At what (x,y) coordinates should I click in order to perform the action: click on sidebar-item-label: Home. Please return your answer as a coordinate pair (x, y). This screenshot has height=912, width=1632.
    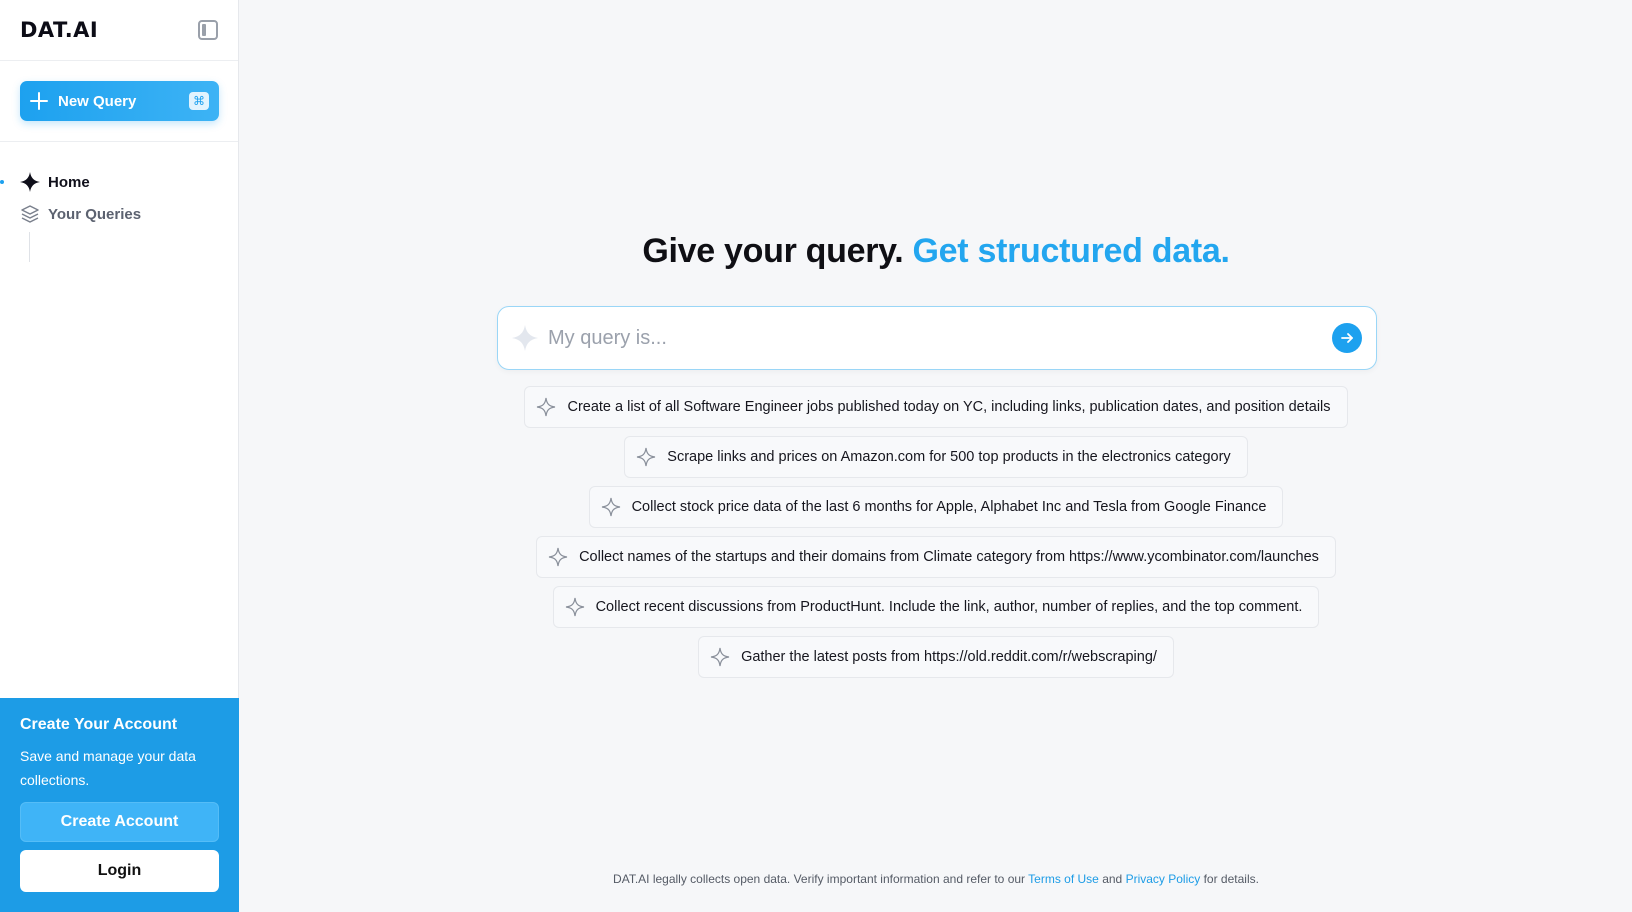
    Looking at the image, I should click on (69, 182).